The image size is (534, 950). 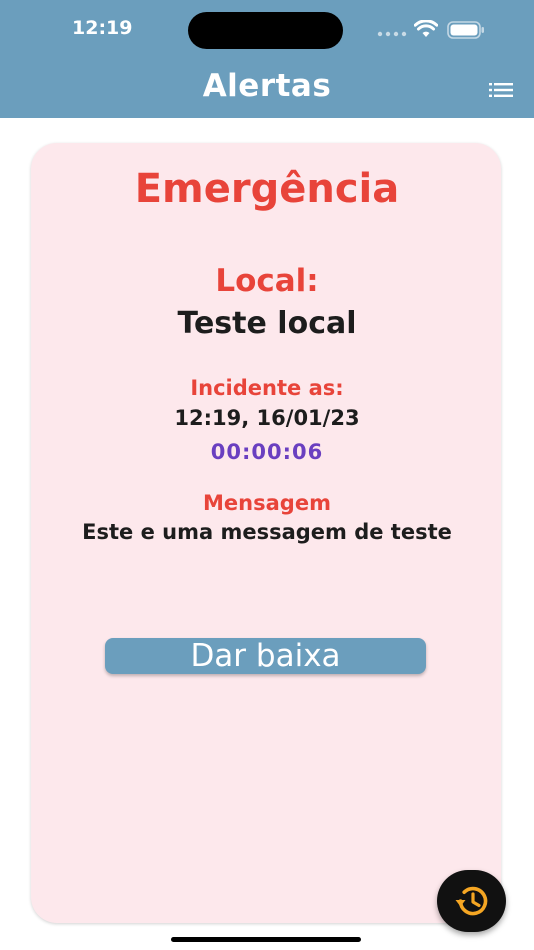 I want to click on battery-icon, so click(x=465, y=30).